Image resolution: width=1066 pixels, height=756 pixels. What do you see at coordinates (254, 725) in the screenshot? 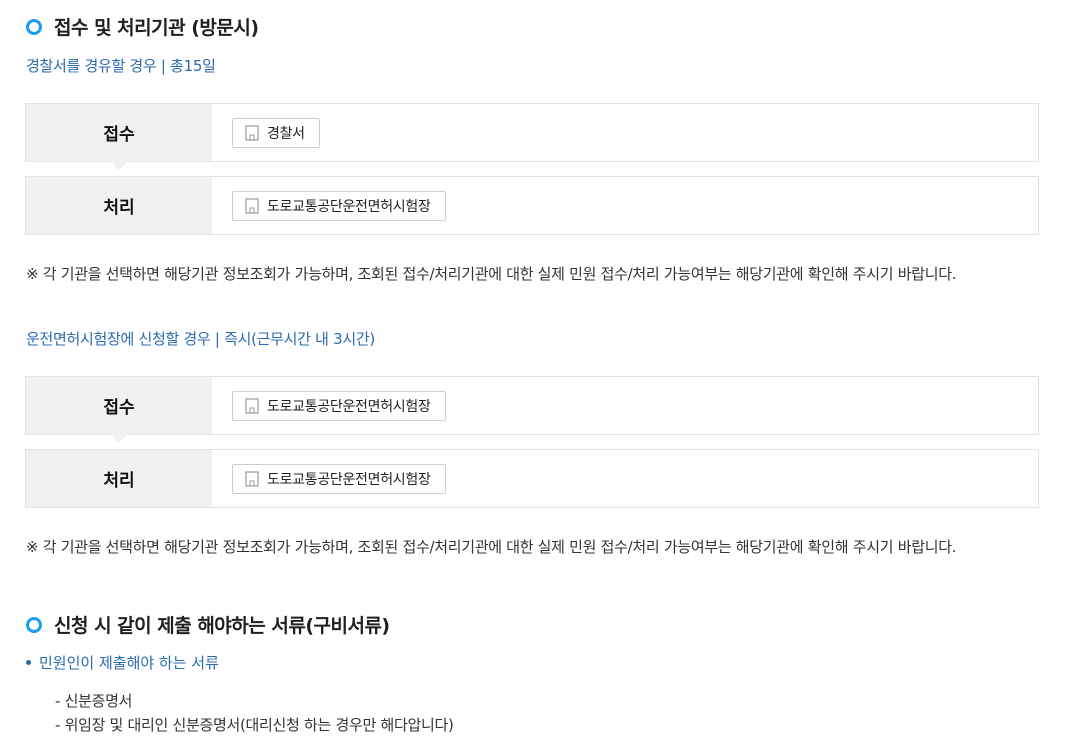
I see `doc-item: - 위임장 및 대리인 신분증명서(대리신청 하는 경우만 해다압니다)` at bounding box center [254, 725].